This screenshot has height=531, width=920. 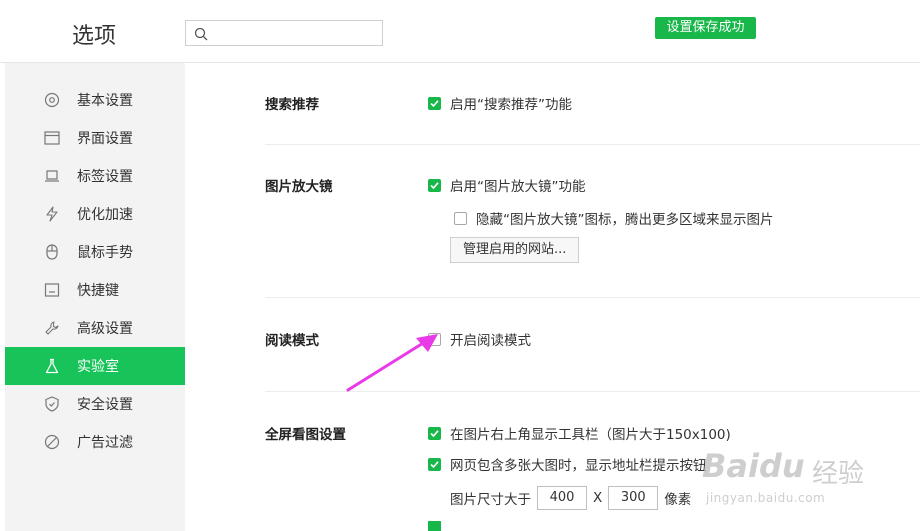 I want to click on annotation-arrow, so click(x=392, y=363).